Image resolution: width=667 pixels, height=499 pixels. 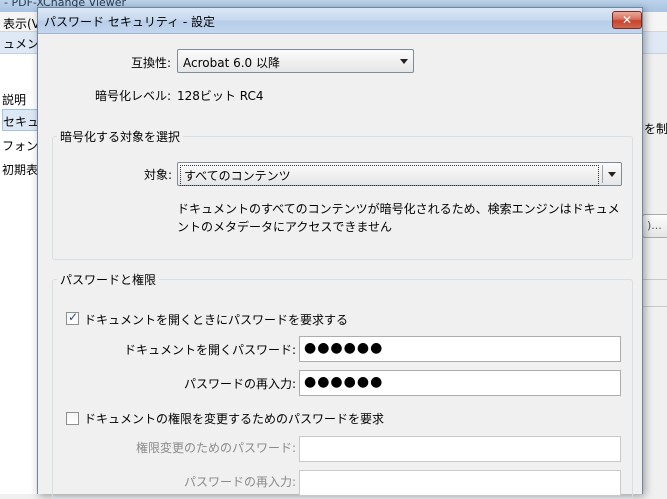 What do you see at coordinates (344, 382) in the screenshot?
I see `open-password-confirm-value: ●●●●●●` at bounding box center [344, 382].